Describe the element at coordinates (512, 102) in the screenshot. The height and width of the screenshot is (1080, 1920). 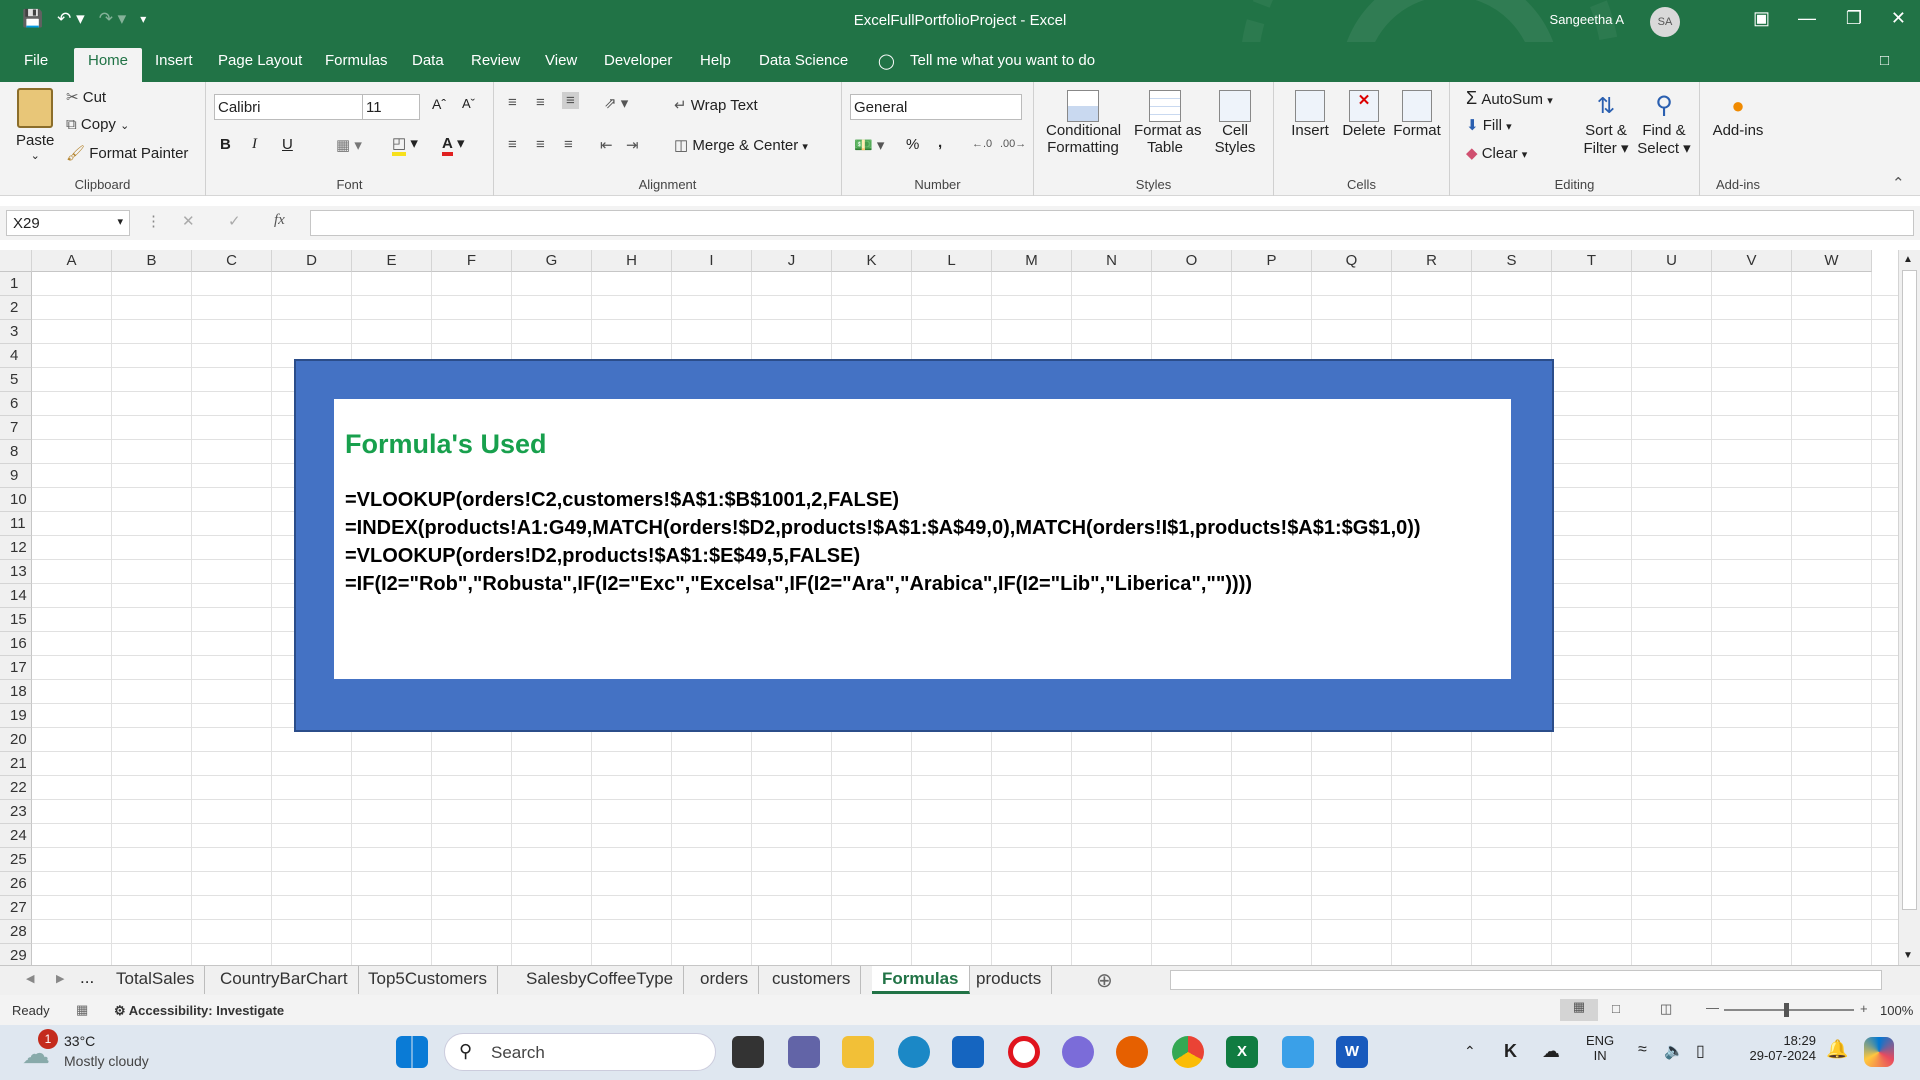
I see `top-align-icon: ≡` at that location.